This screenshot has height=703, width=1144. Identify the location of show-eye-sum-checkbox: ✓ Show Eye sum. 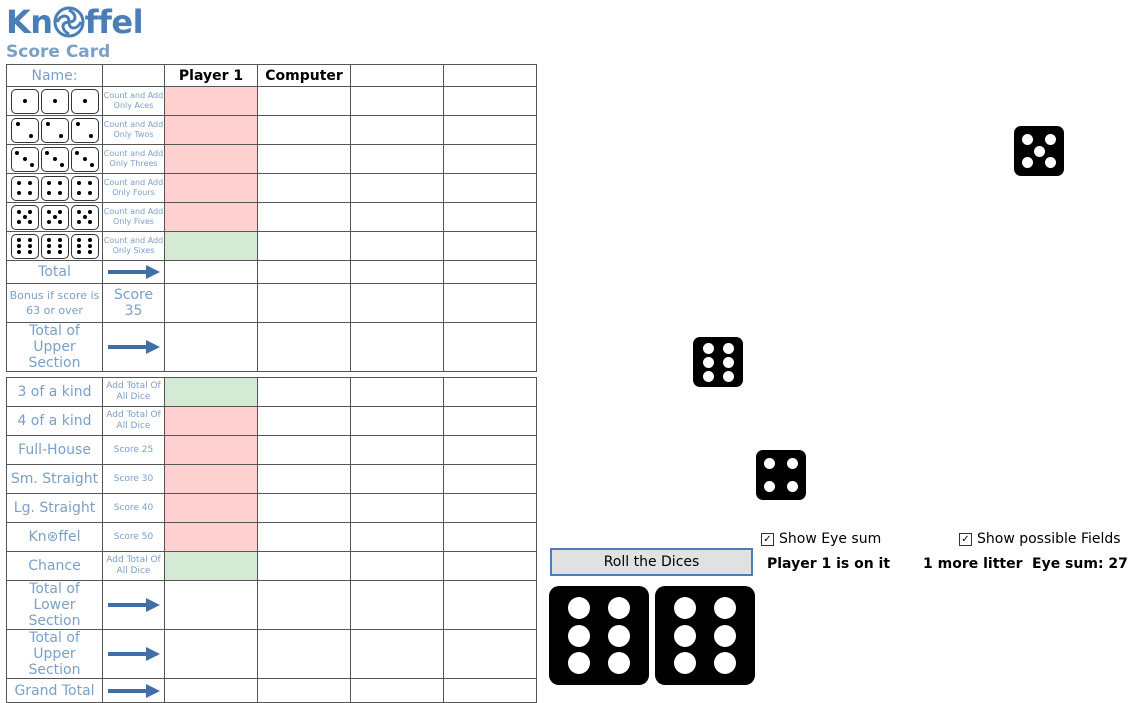
(821, 539).